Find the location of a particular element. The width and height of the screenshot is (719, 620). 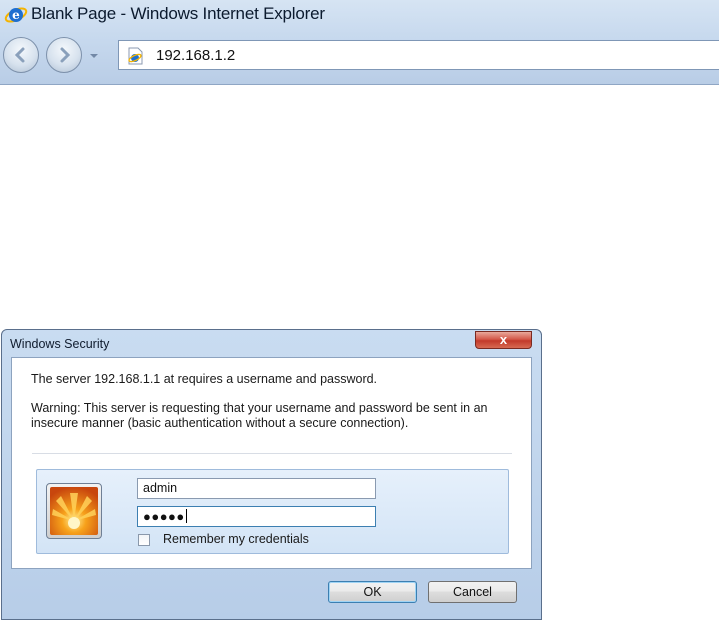

user-picture is located at coordinates (74, 511).